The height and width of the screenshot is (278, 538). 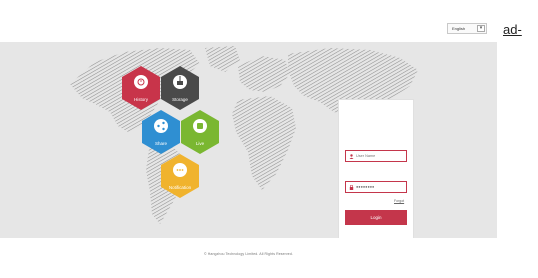 I want to click on lock-icon, so click(x=351, y=187).